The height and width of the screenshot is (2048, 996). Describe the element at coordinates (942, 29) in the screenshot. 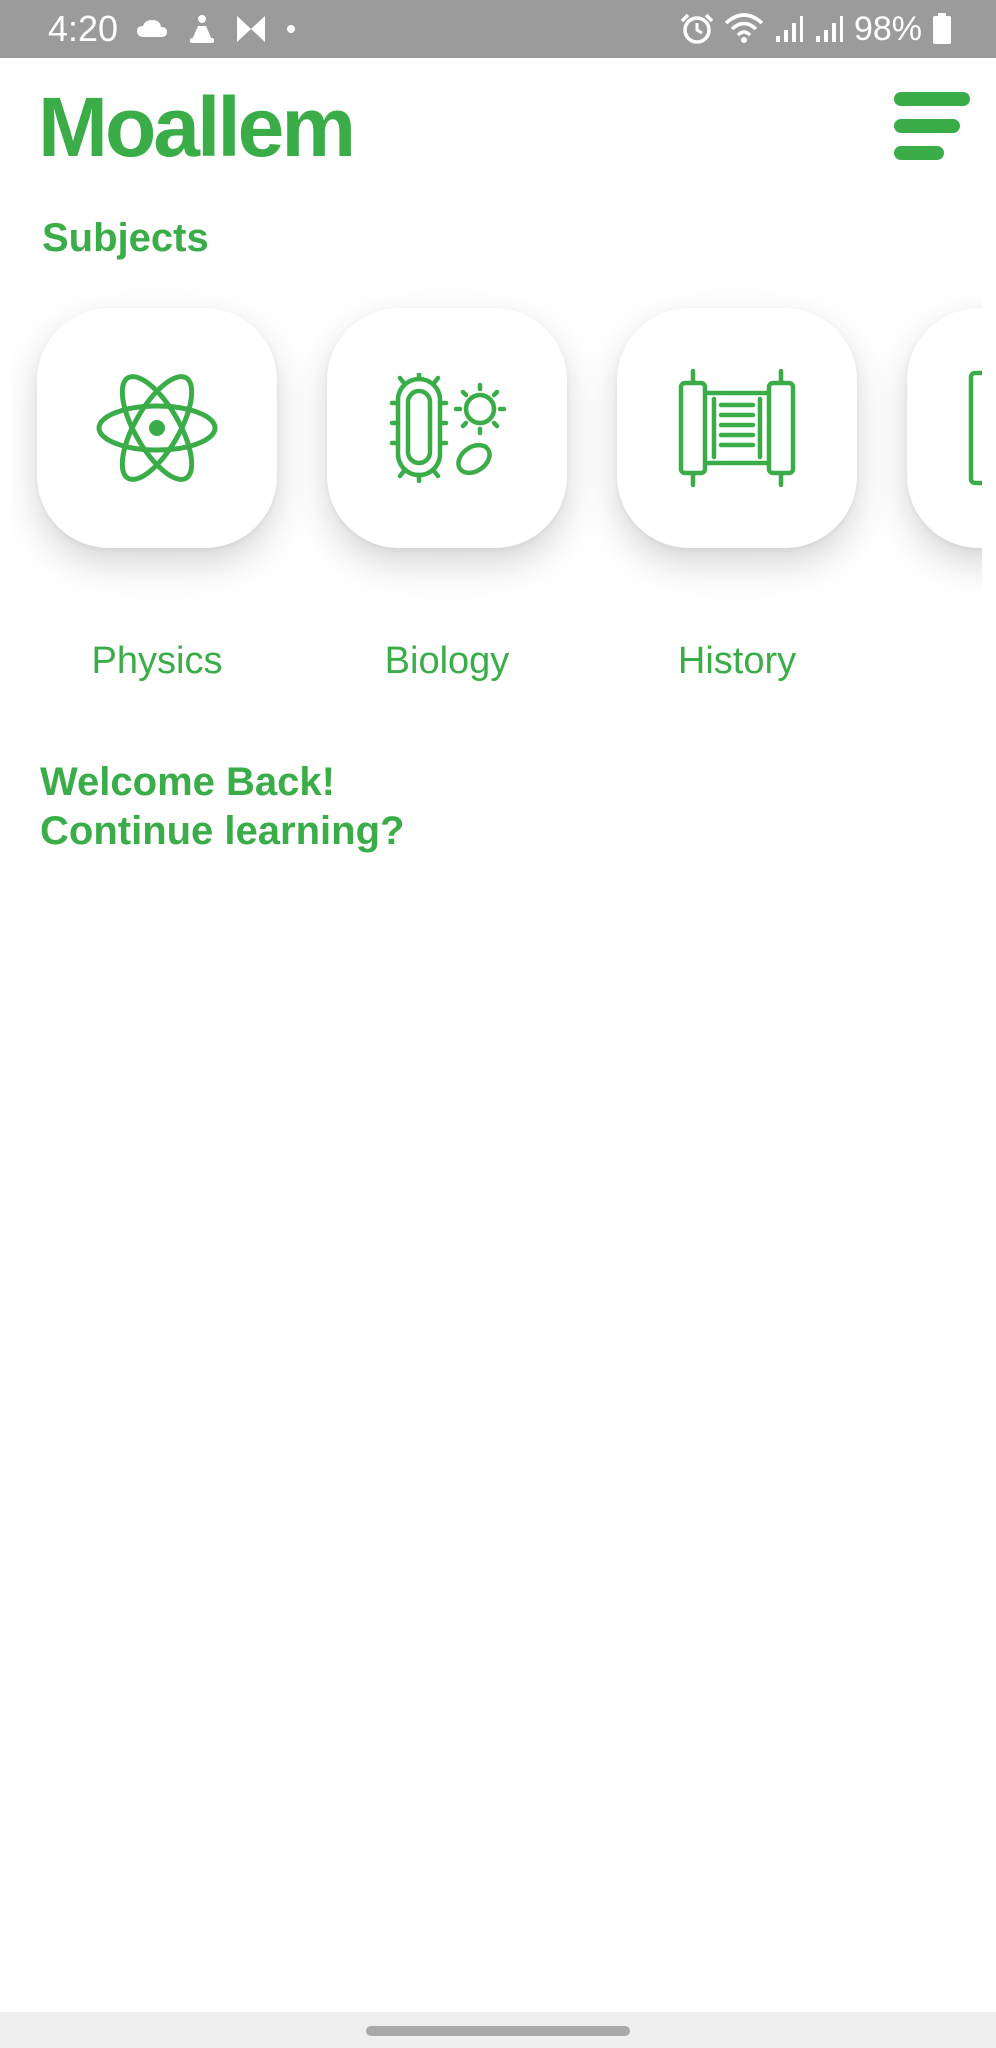

I see `battery-icon` at that location.